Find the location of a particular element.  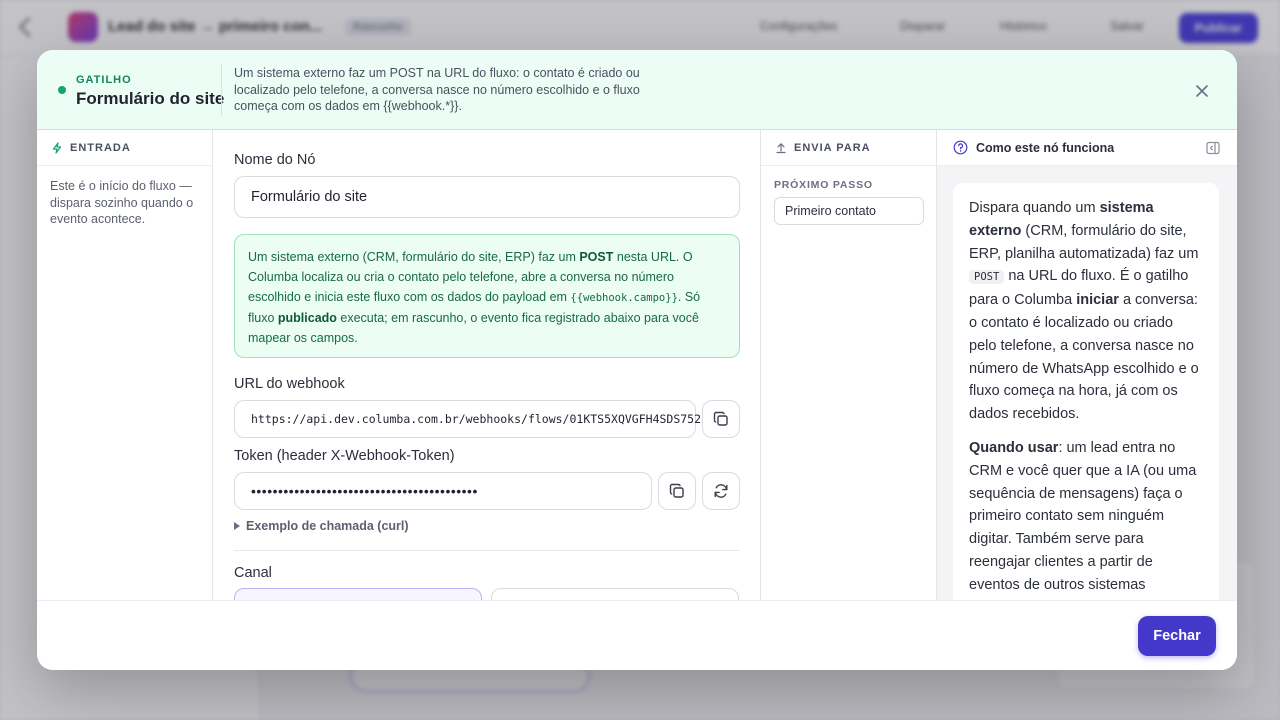

collapse-panel-button is located at coordinates (1213, 148).